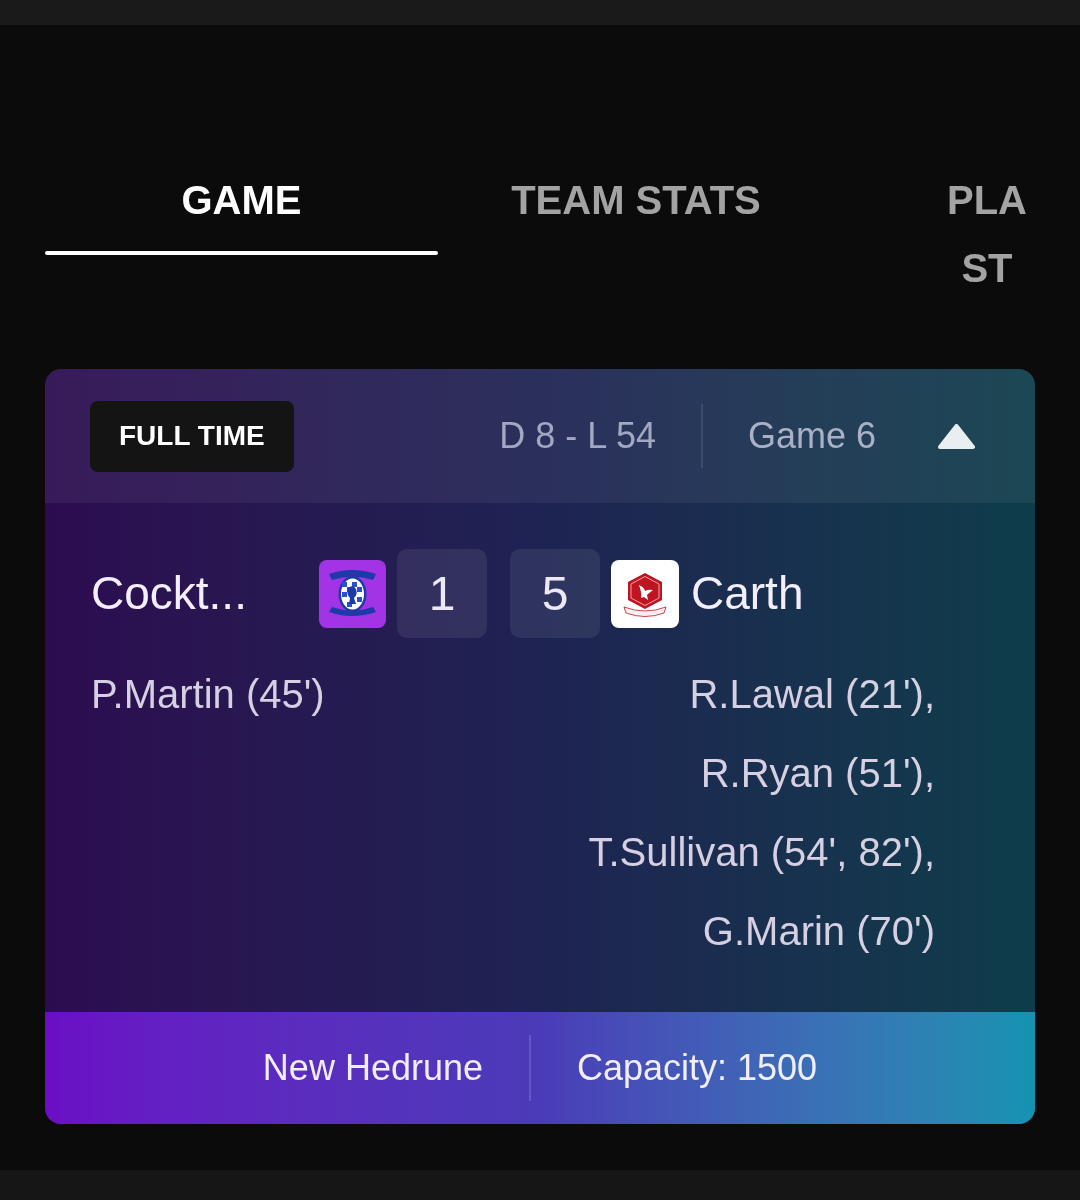 The image size is (1080, 1200). Describe the element at coordinates (577, 436) in the screenshot. I see `record-text: D 8 - L 54` at that location.